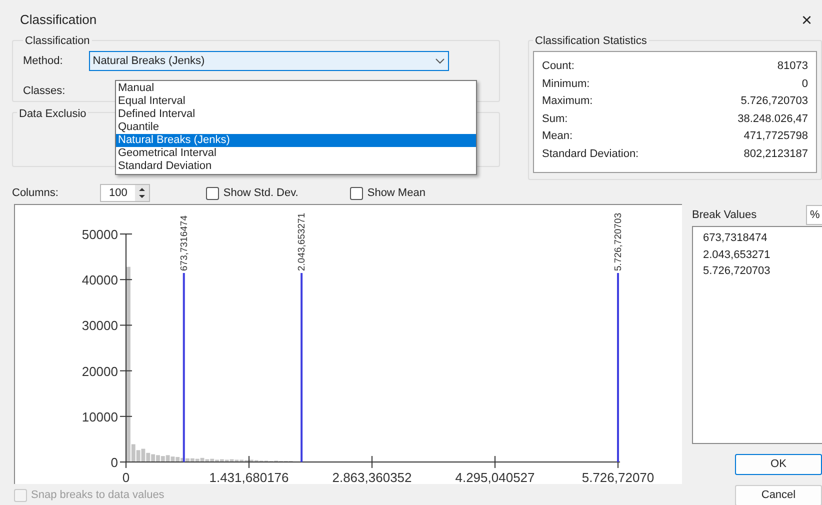 This screenshot has width=822, height=505. I want to click on method-label: Method:, so click(43, 61).